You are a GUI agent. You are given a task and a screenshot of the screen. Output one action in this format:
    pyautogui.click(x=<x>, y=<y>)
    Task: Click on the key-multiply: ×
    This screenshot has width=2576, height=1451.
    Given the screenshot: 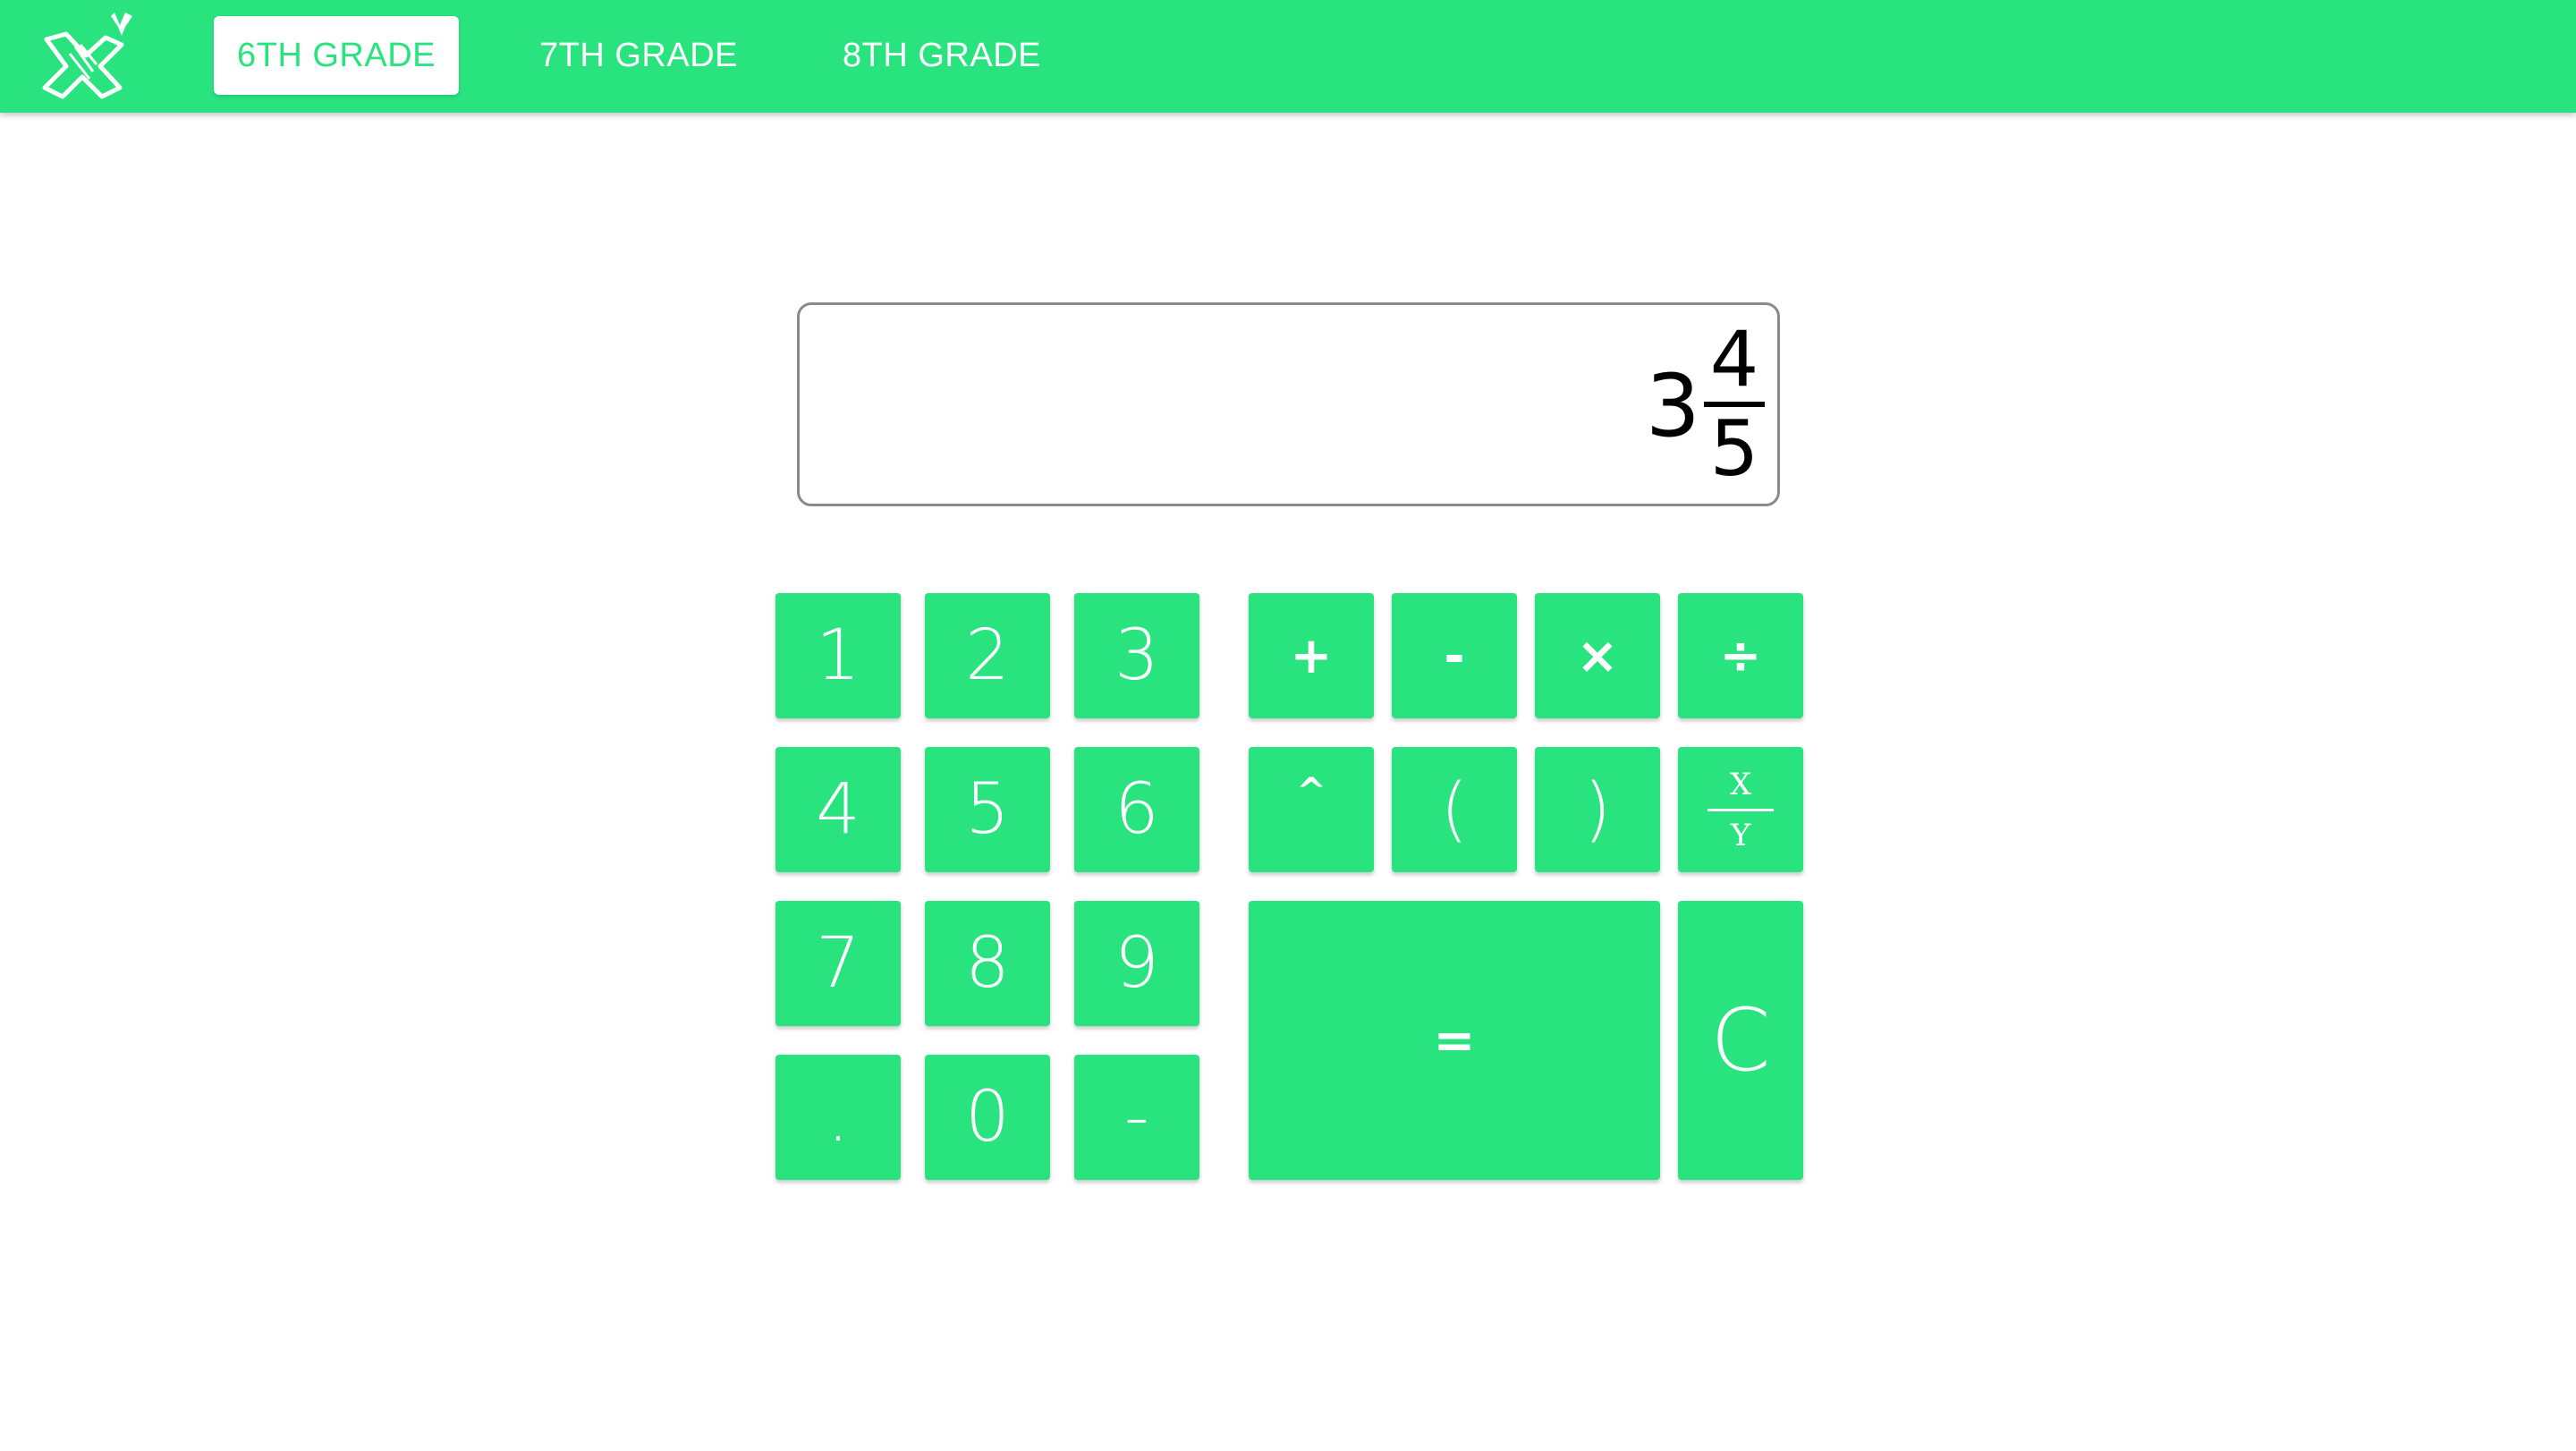 What is the action you would take?
    pyautogui.click(x=1597, y=655)
    